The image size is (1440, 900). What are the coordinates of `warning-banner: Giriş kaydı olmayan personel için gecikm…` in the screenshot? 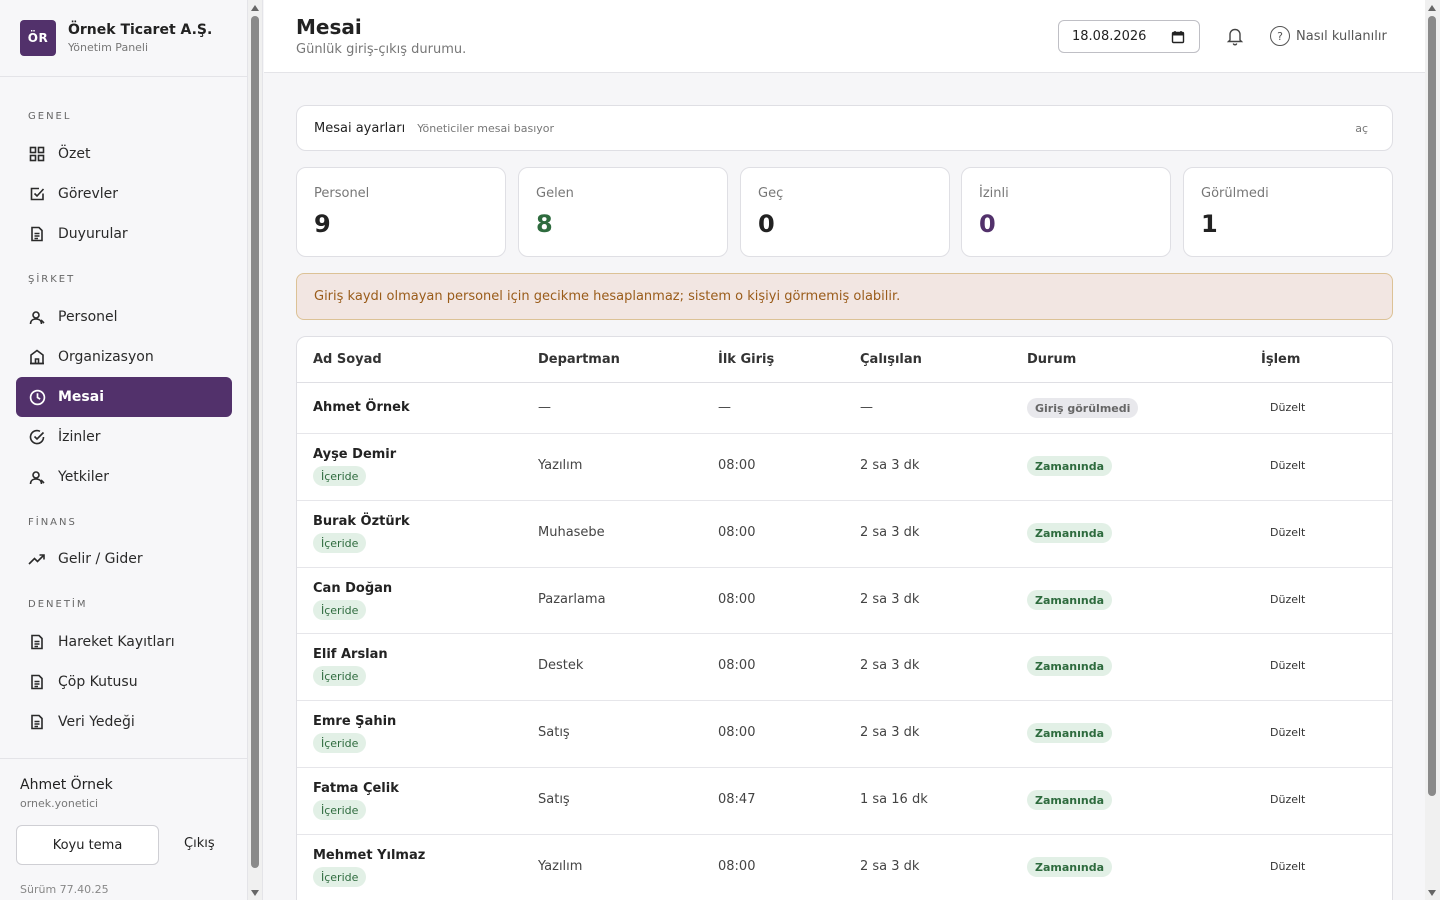 It's located at (844, 296).